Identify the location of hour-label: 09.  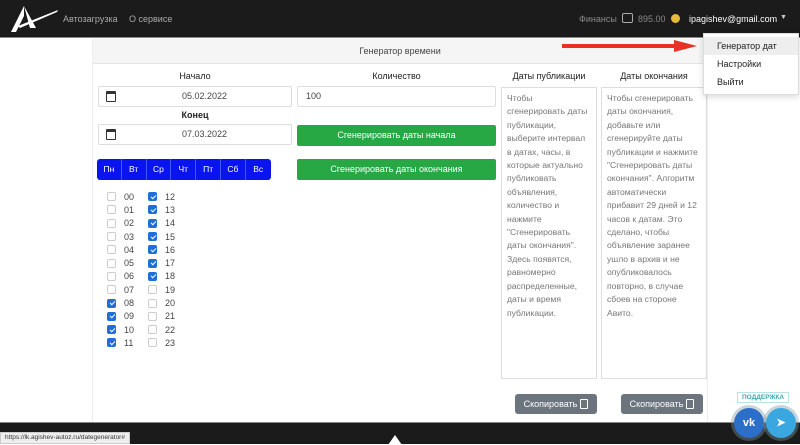
(129, 316).